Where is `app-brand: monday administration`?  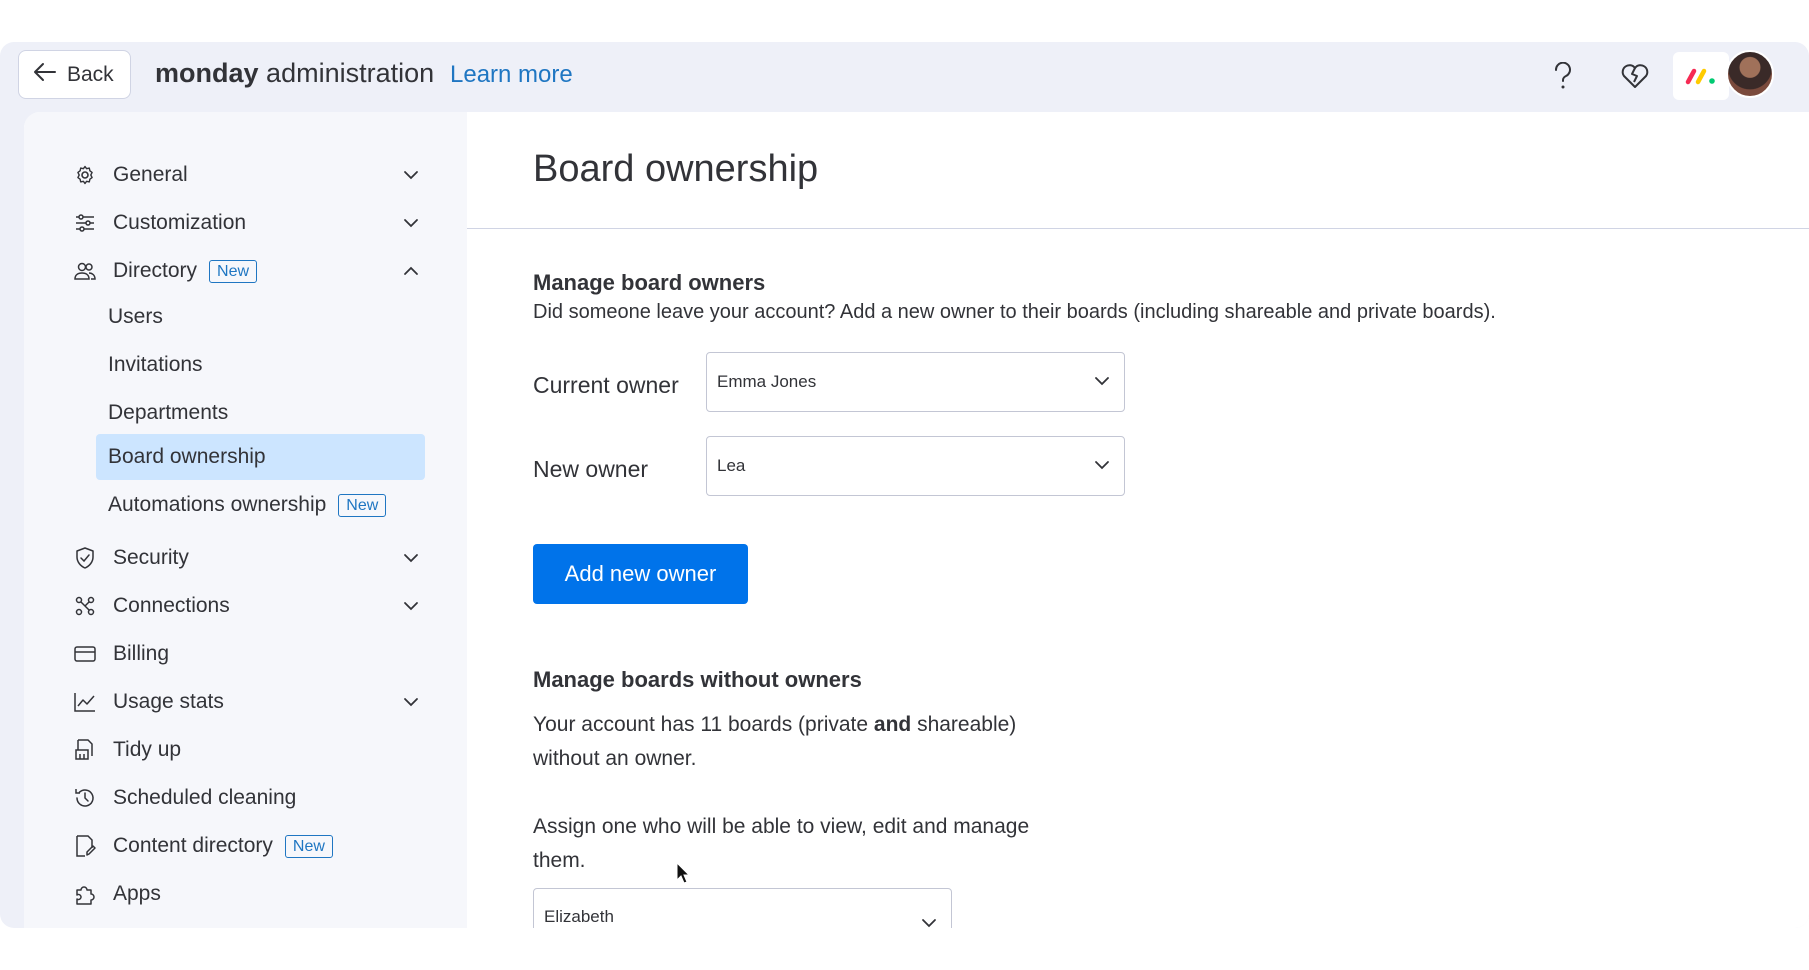
app-brand: monday administration is located at coordinates (294, 73).